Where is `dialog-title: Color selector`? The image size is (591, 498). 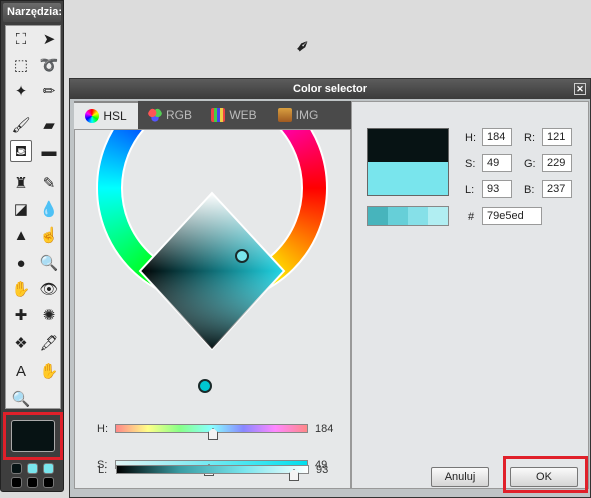
dialog-title: Color selector is located at coordinates (330, 89).